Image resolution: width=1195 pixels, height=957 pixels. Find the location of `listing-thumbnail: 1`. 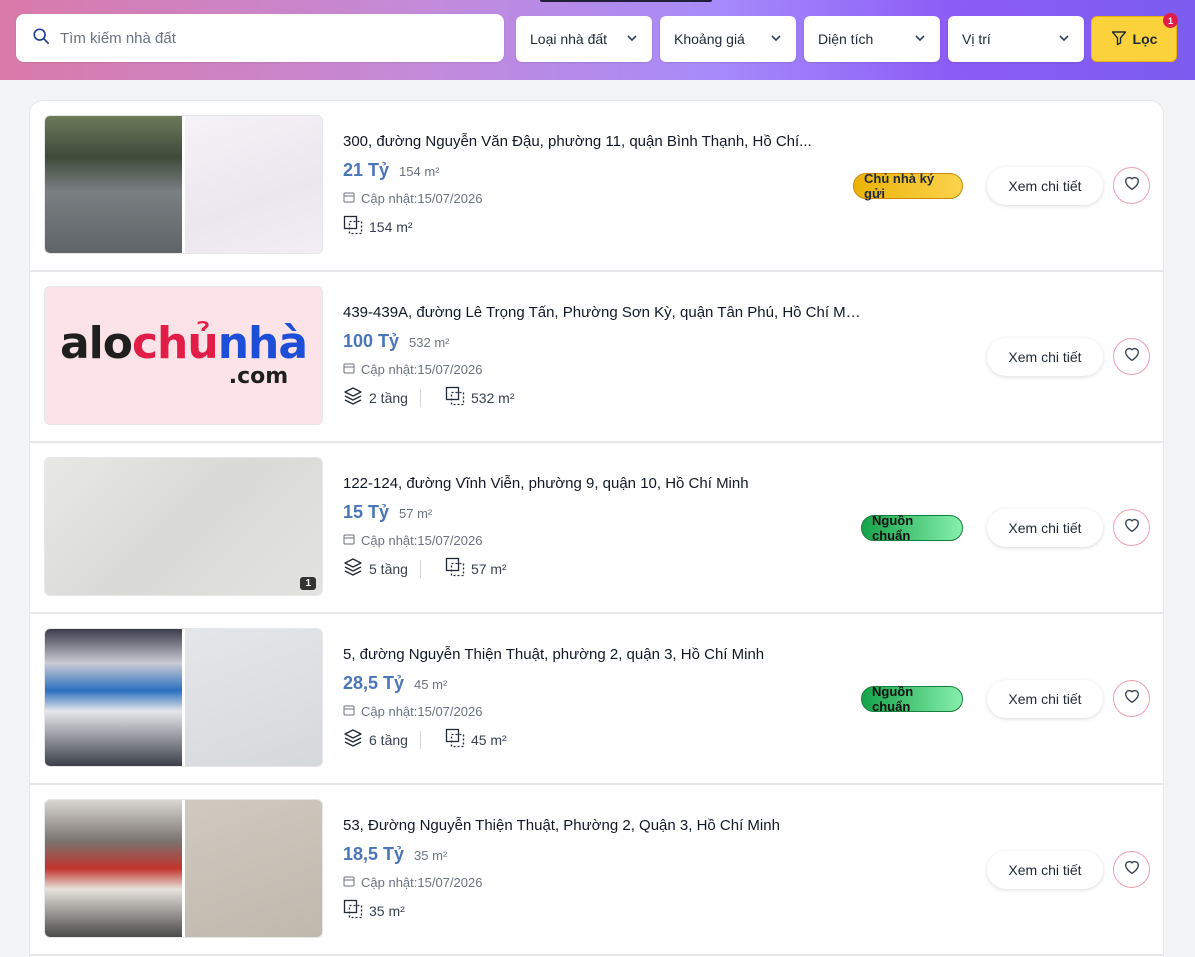

listing-thumbnail: 1 is located at coordinates (183, 526).